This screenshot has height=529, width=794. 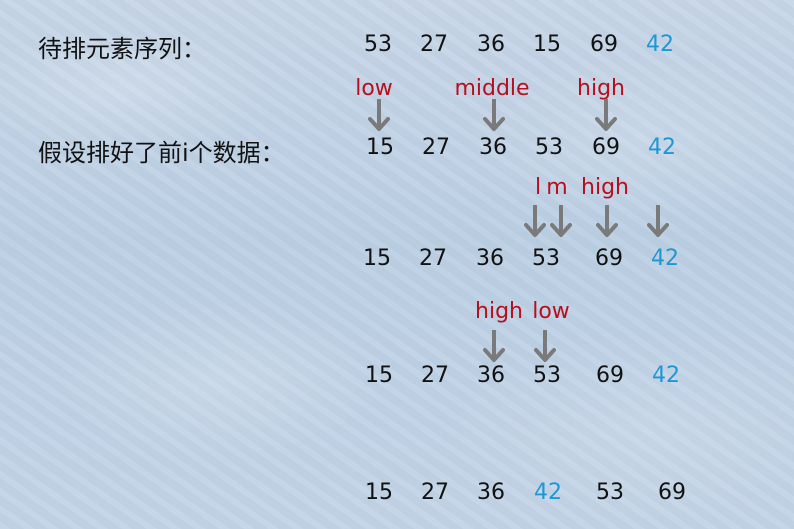 I want to click on row2-value: 27, so click(x=436, y=147).